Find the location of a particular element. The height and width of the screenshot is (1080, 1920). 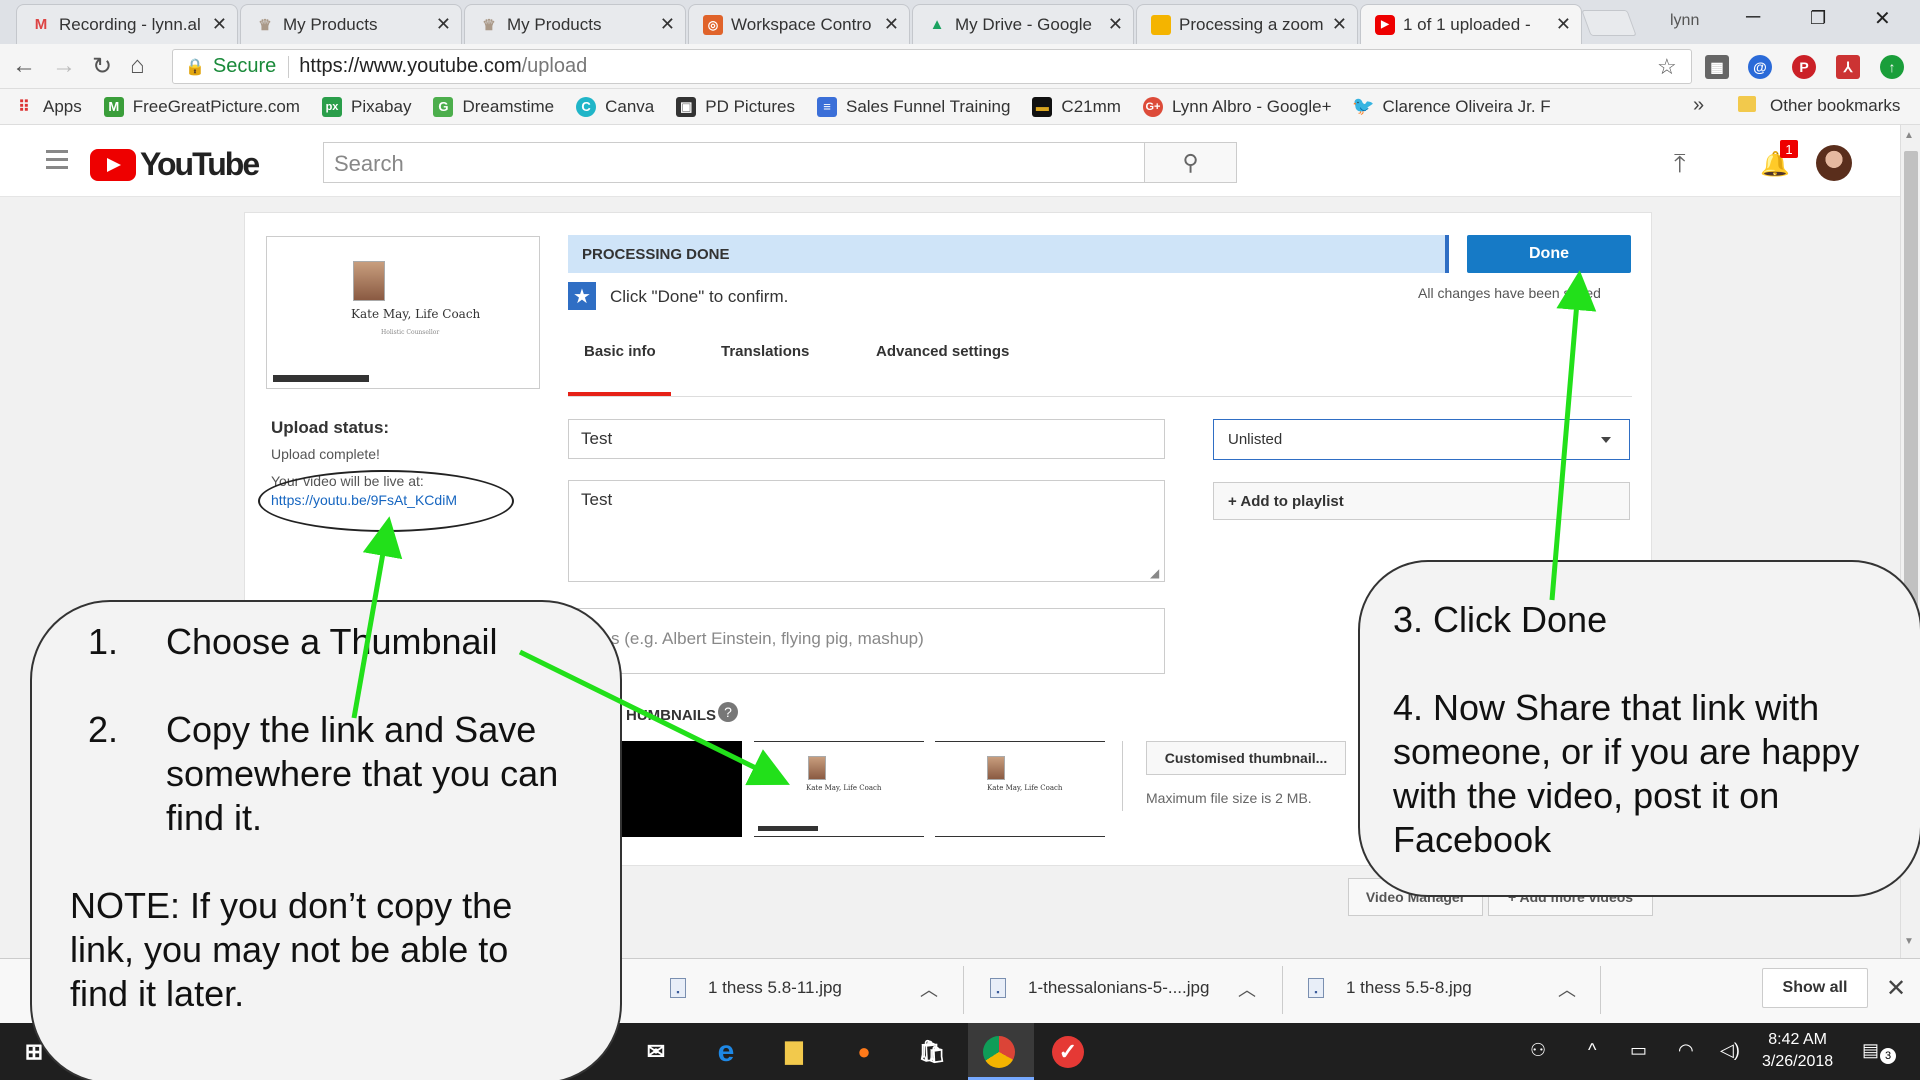

bookmark-item: G+ Lynn Albro - Google+ is located at coordinates (1237, 106).